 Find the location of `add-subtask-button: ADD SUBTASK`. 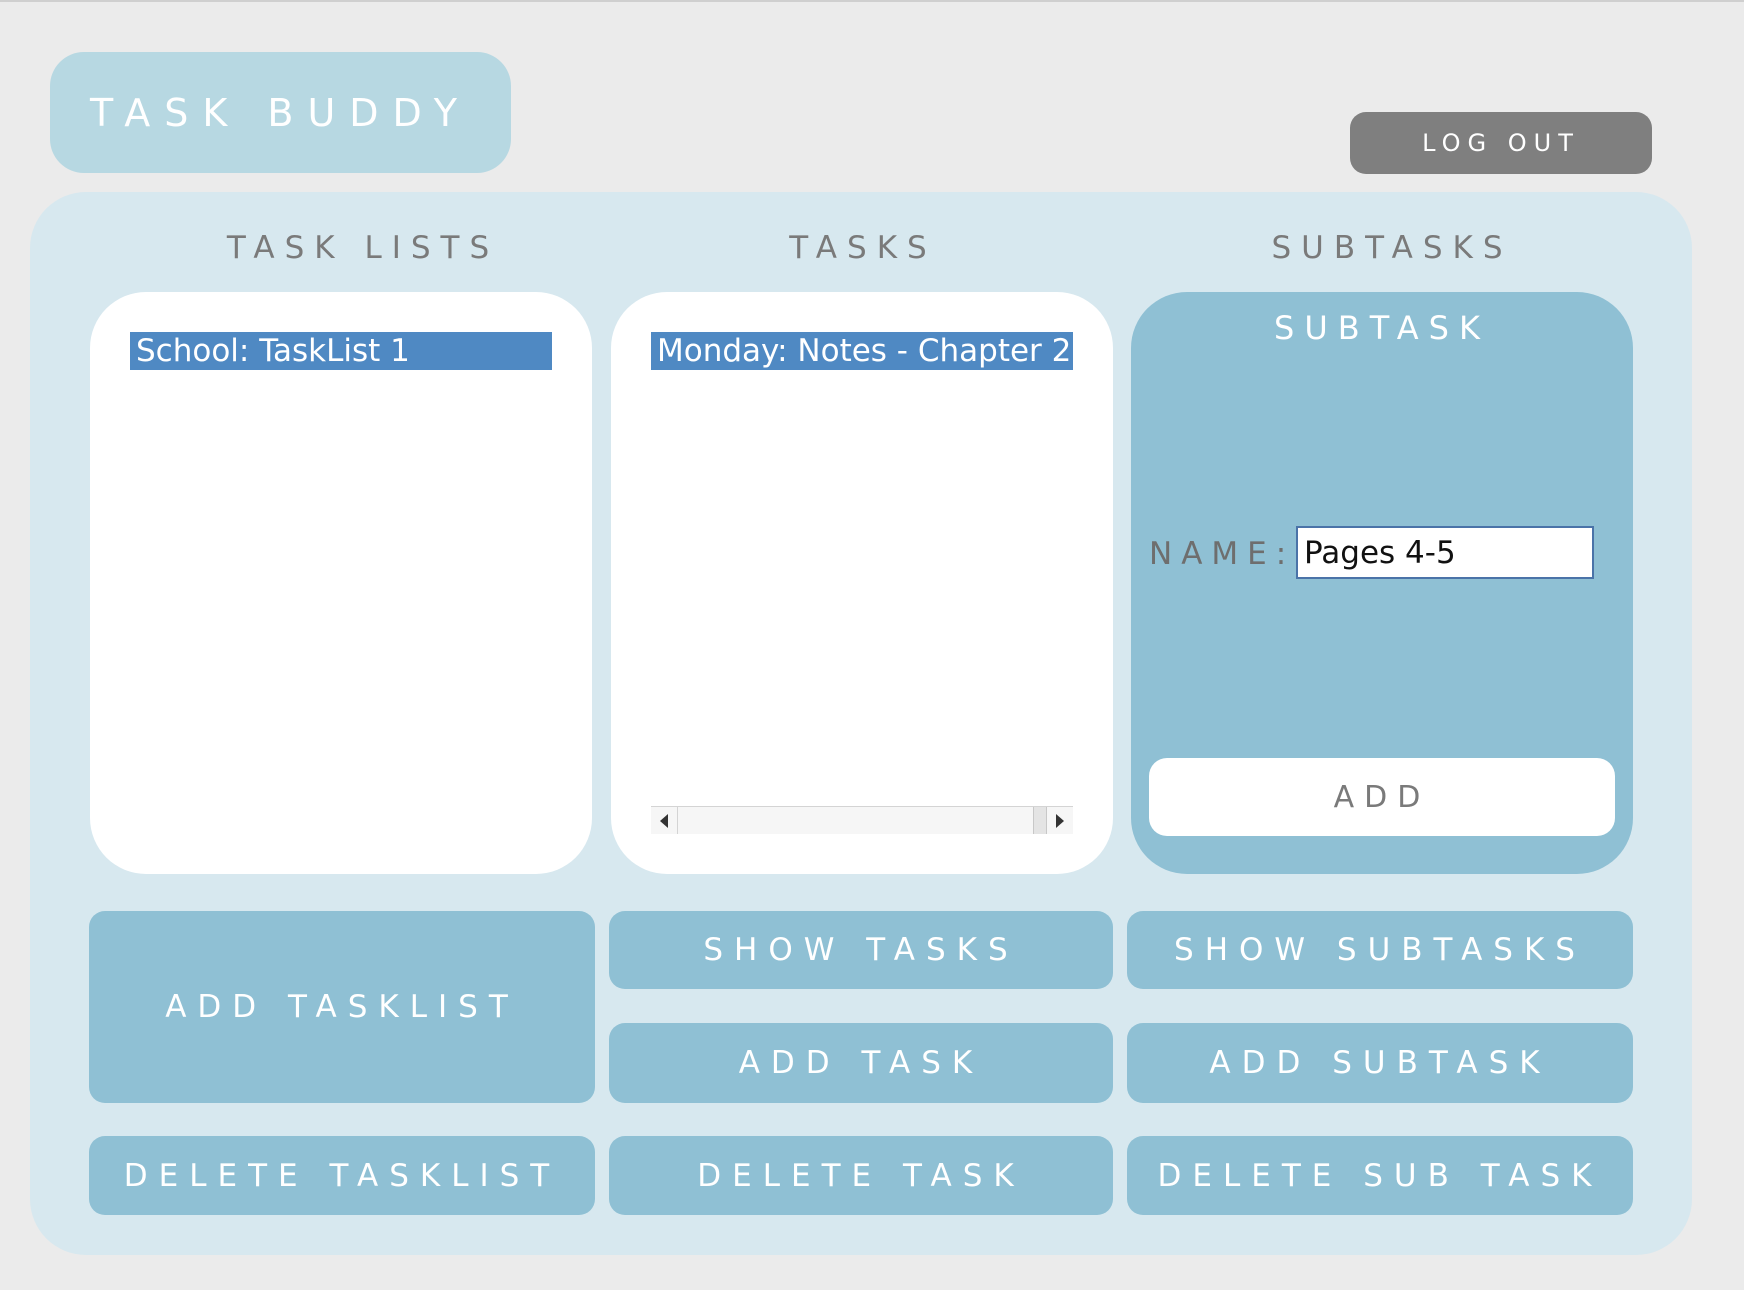

add-subtask-button: ADD SUBTASK is located at coordinates (1380, 1063).